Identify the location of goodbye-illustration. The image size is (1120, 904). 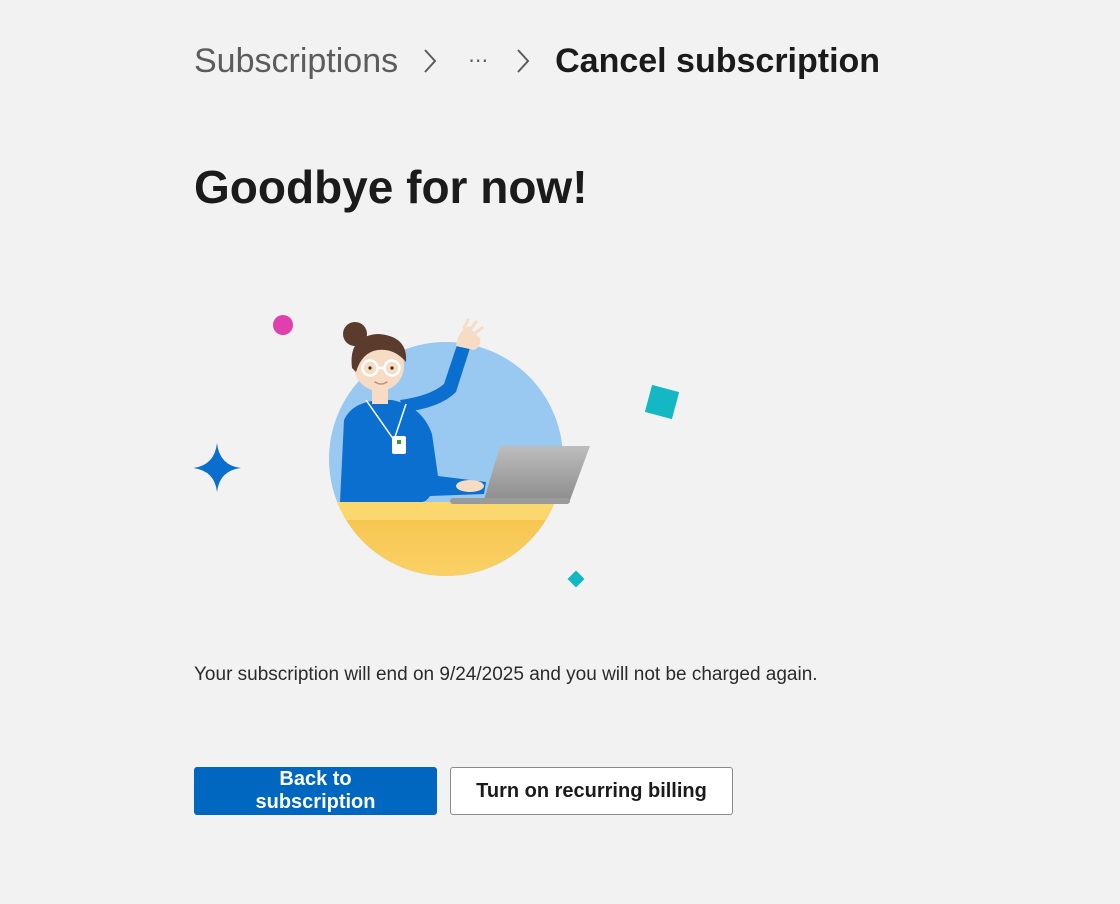
(443, 450).